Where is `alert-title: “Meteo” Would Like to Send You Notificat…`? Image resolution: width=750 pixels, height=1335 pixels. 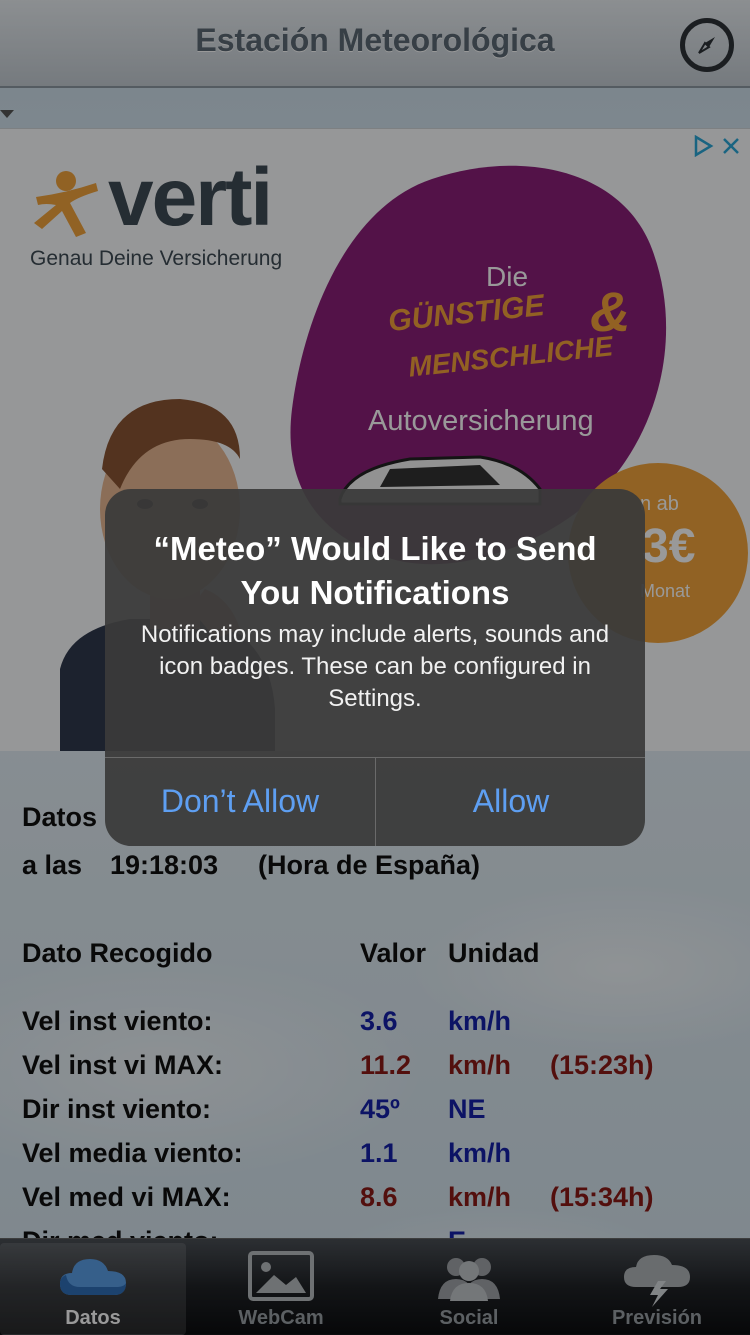
alert-title: “Meteo” Would Like to Send You Notificat… is located at coordinates (375, 570).